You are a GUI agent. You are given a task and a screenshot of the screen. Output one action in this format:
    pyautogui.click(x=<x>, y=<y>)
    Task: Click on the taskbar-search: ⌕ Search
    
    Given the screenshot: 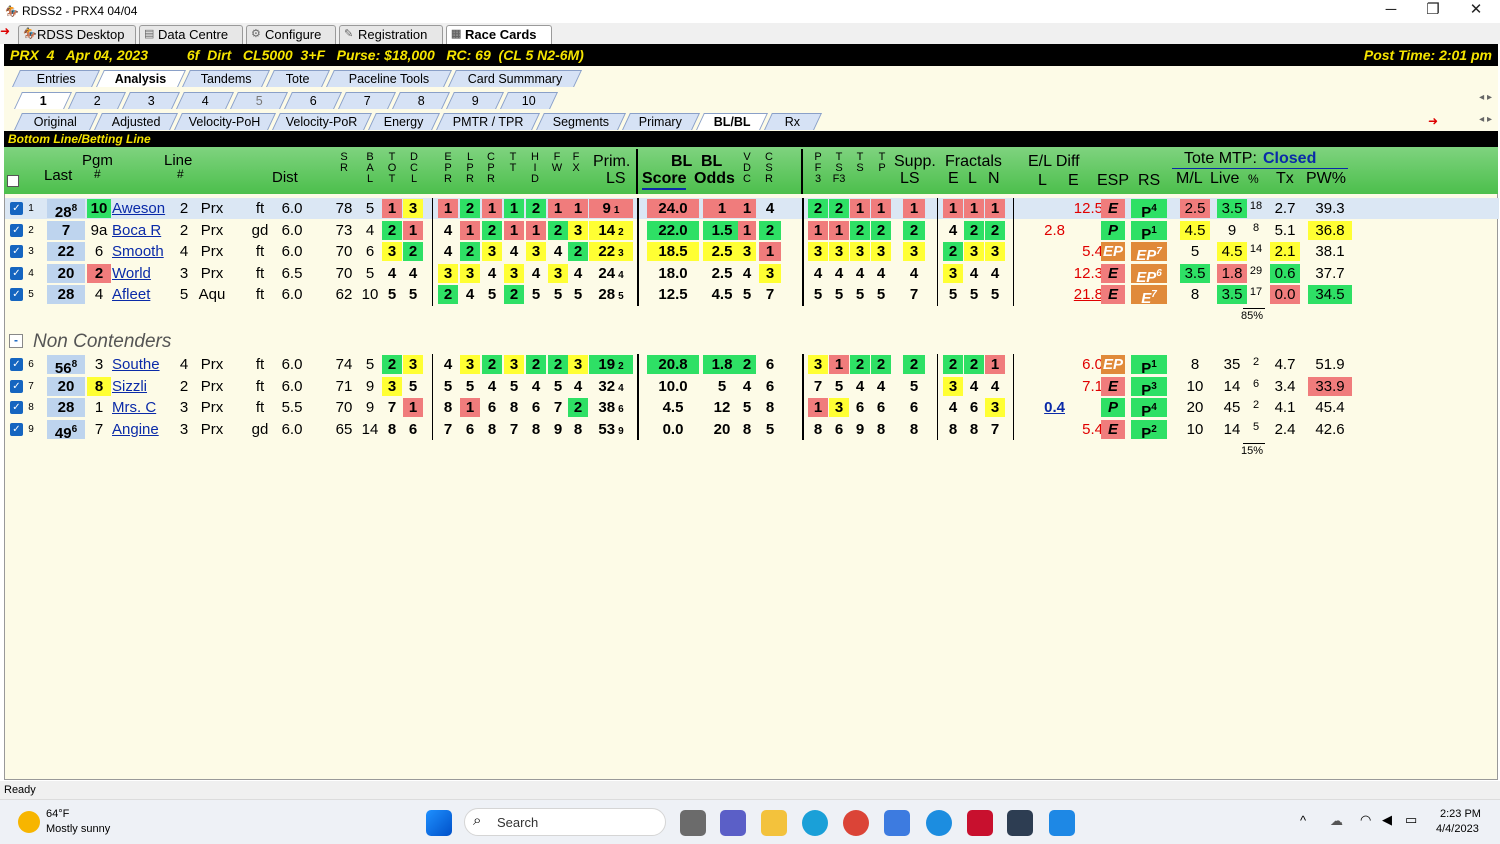 What is the action you would take?
    pyautogui.click(x=565, y=822)
    